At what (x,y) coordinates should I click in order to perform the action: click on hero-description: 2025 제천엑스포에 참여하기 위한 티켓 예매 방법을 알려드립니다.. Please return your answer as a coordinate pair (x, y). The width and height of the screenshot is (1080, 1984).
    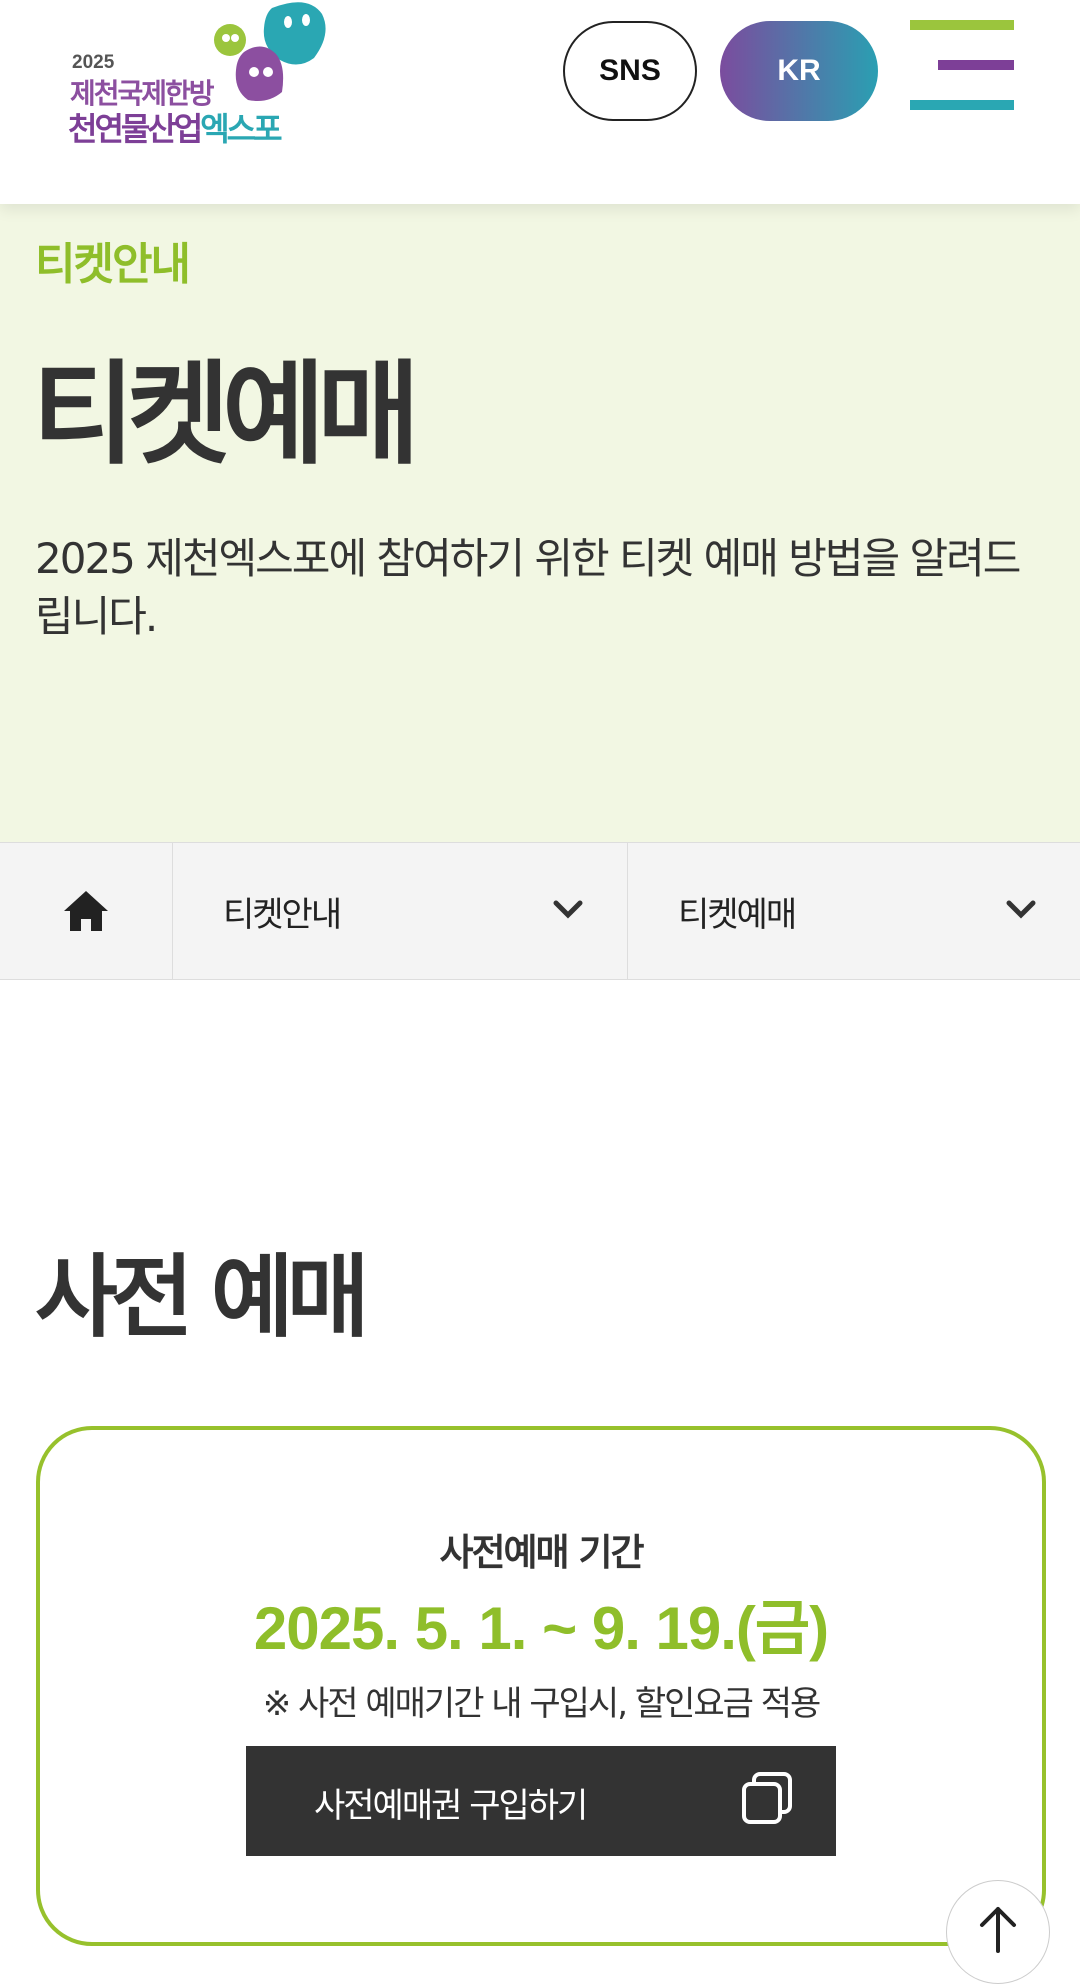
    Looking at the image, I should click on (528, 587).